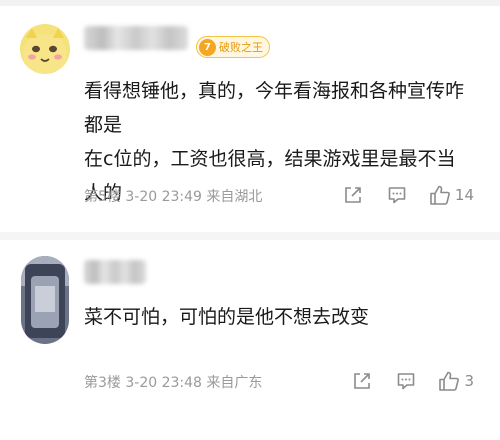 This screenshot has height=440, width=500. What do you see at coordinates (173, 197) in the screenshot?
I see `comment-meta: 第5楼 3-20 23:49 来自湖北` at bounding box center [173, 197].